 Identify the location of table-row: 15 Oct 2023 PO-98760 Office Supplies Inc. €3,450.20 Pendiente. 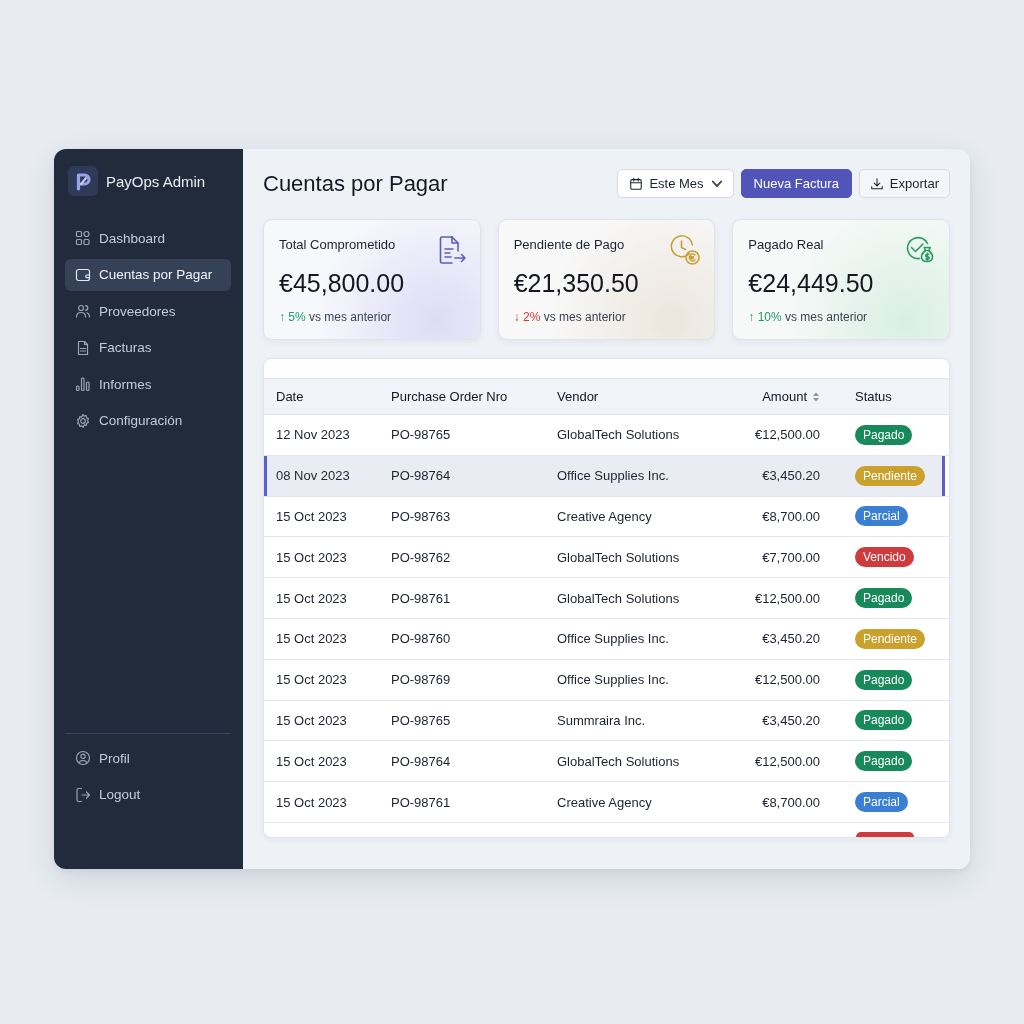
(606, 639).